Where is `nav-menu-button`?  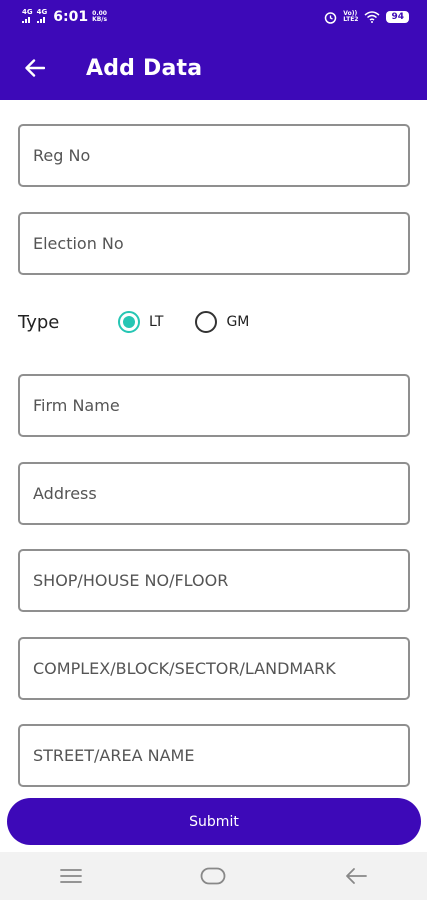
nav-menu-button is located at coordinates (71, 876).